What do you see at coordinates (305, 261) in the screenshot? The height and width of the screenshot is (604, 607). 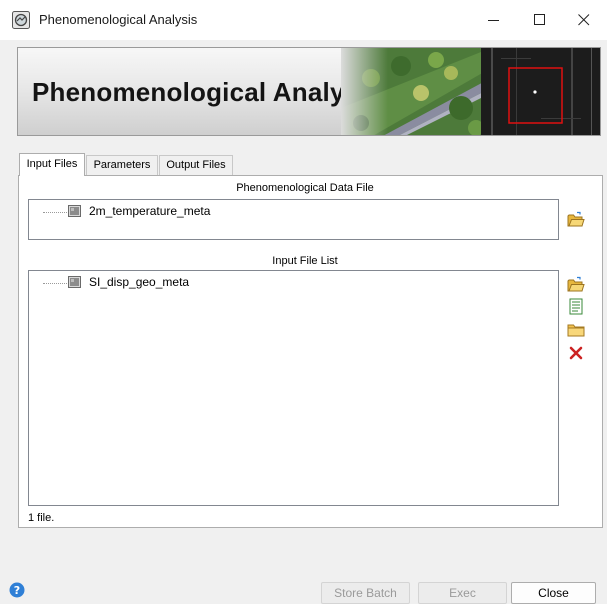 I see `input-file-list-label: Input File List` at bounding box center [305, 261].